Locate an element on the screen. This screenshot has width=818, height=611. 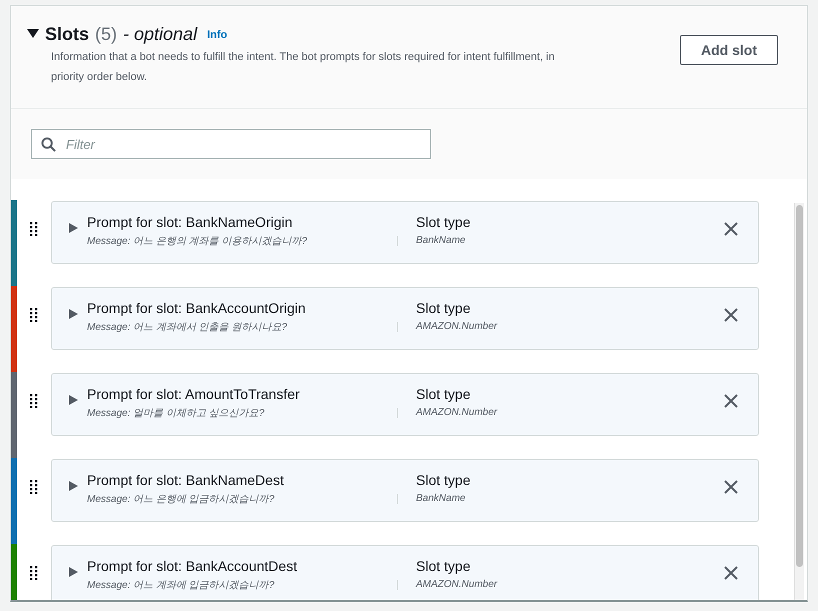
slot-prompt-title: Prompt for slot: BankAccountDest is located at coordinates (192, 566).